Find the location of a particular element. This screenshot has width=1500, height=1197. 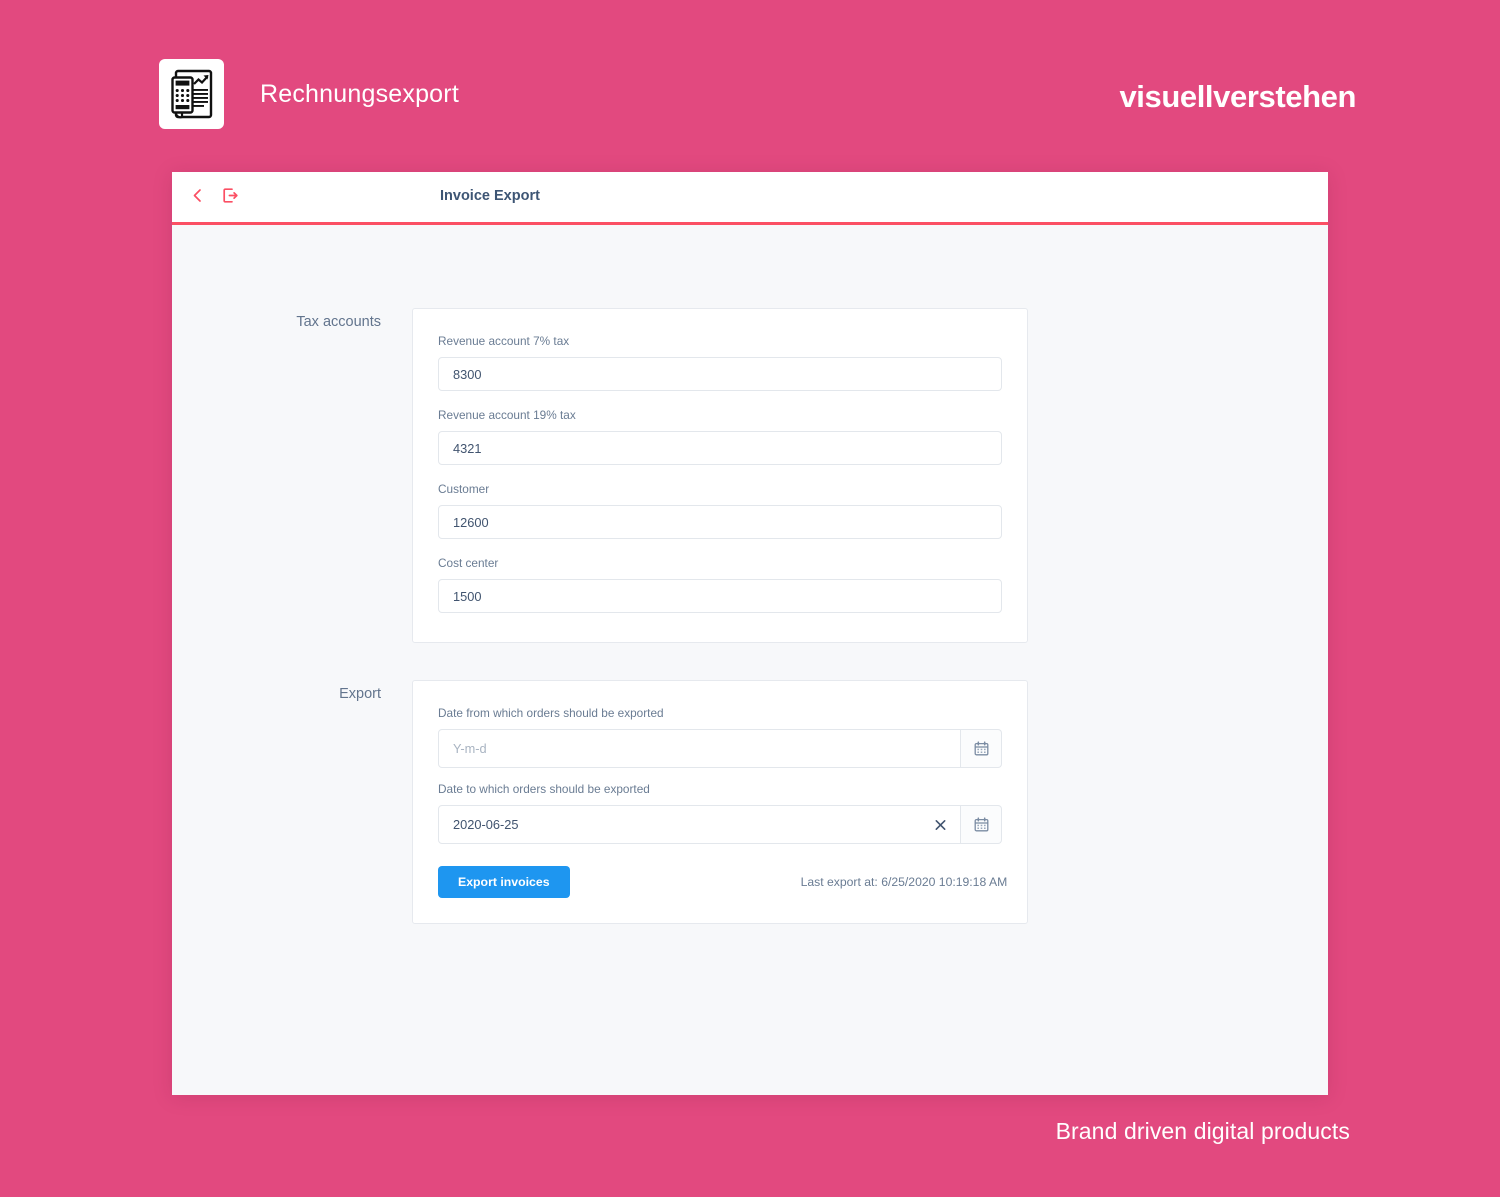

window-bar-actions is located at coordinates (213, 195).